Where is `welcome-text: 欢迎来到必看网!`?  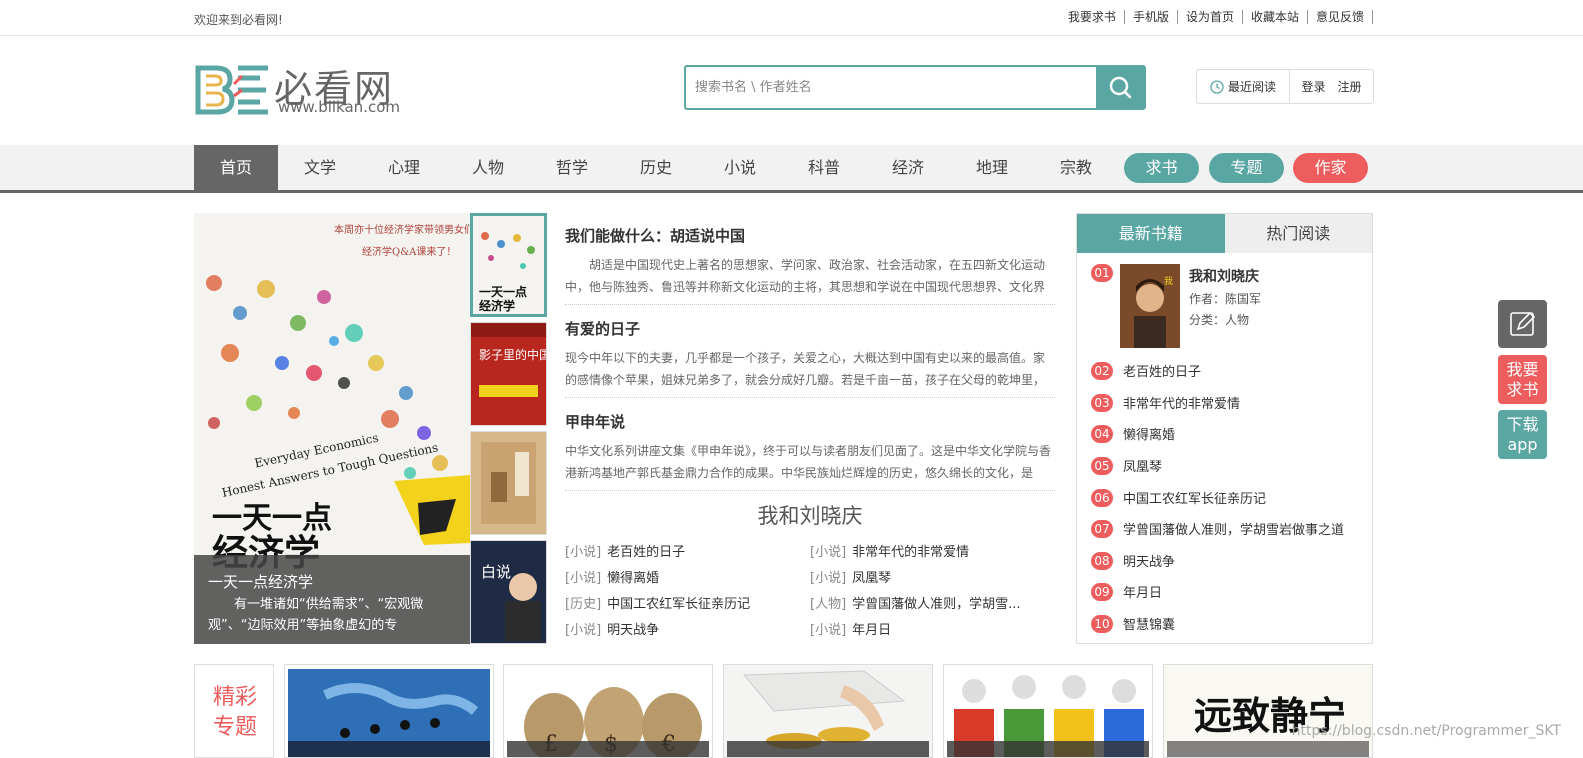 welcome-text: 欢迎来到必看网! is located at coordinates (238, 20).